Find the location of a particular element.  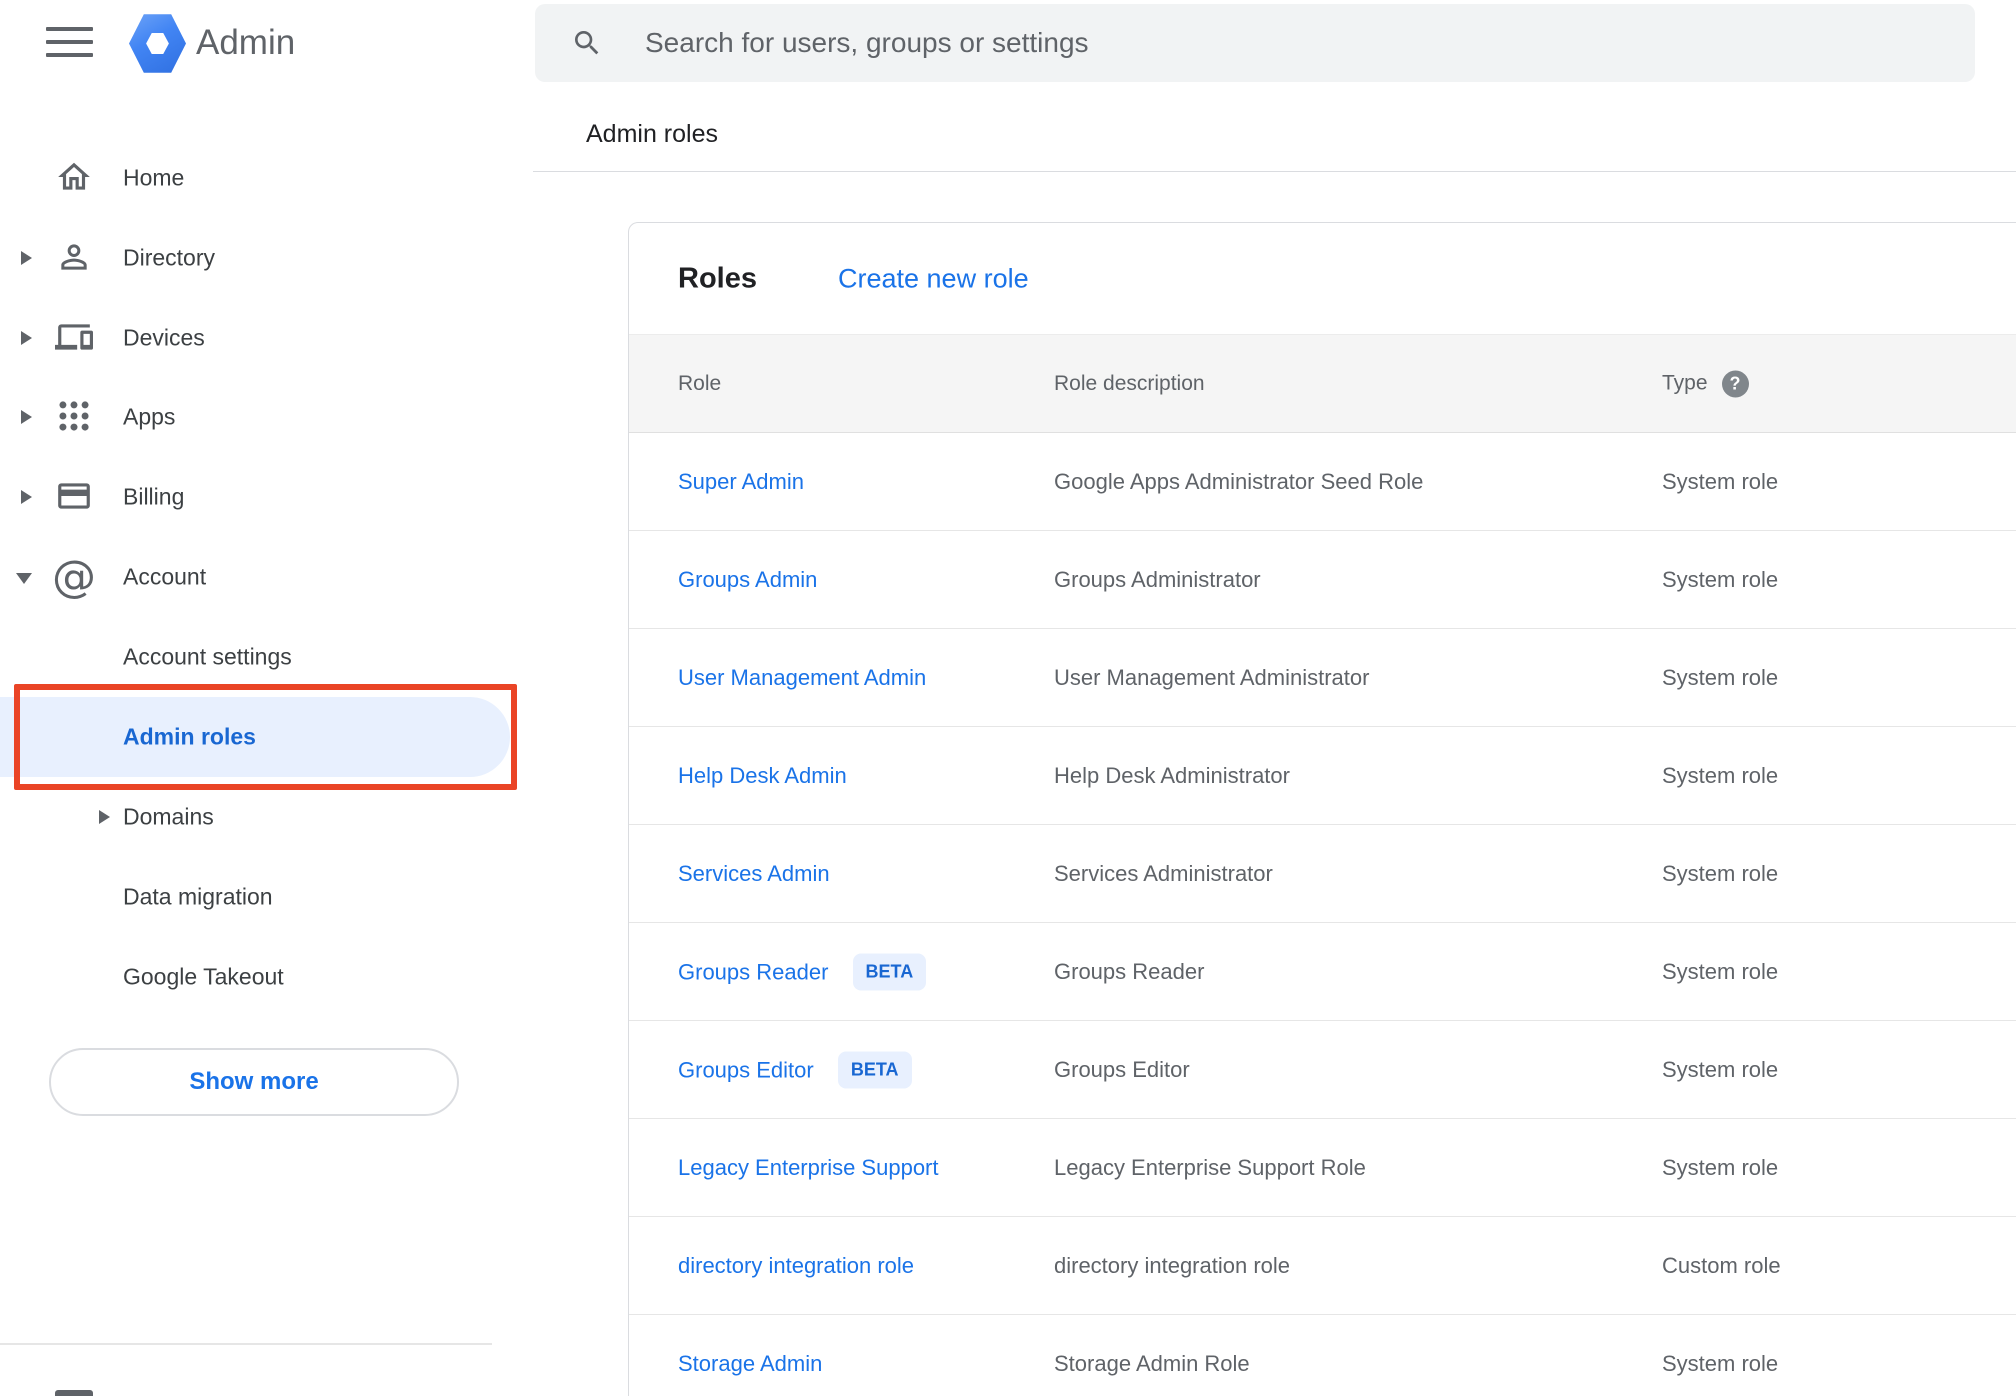

show-more-button: Show more is located at coordinates (254, 1082).